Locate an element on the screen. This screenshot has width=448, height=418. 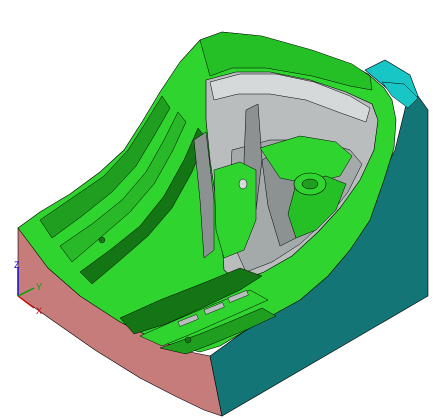
mold-left-pin is located at coordinates (102, 240).